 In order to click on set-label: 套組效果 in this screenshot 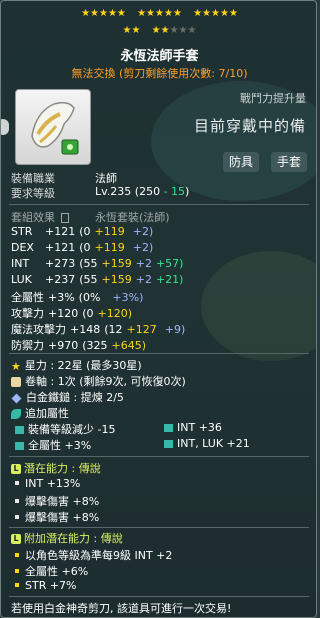, I will do `click(33, 217)`.